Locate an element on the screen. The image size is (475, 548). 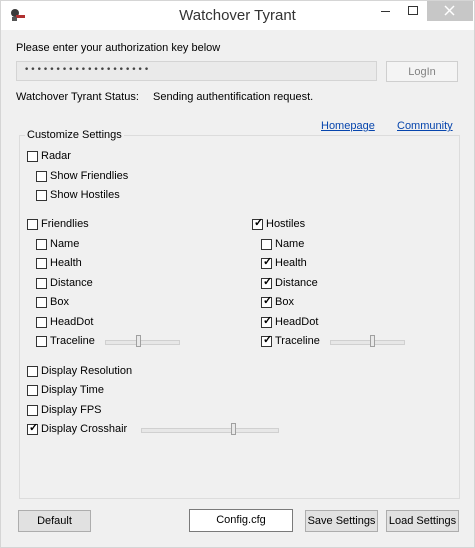
friendly-name-checkbox: Name is located at coordinates (57, 244).